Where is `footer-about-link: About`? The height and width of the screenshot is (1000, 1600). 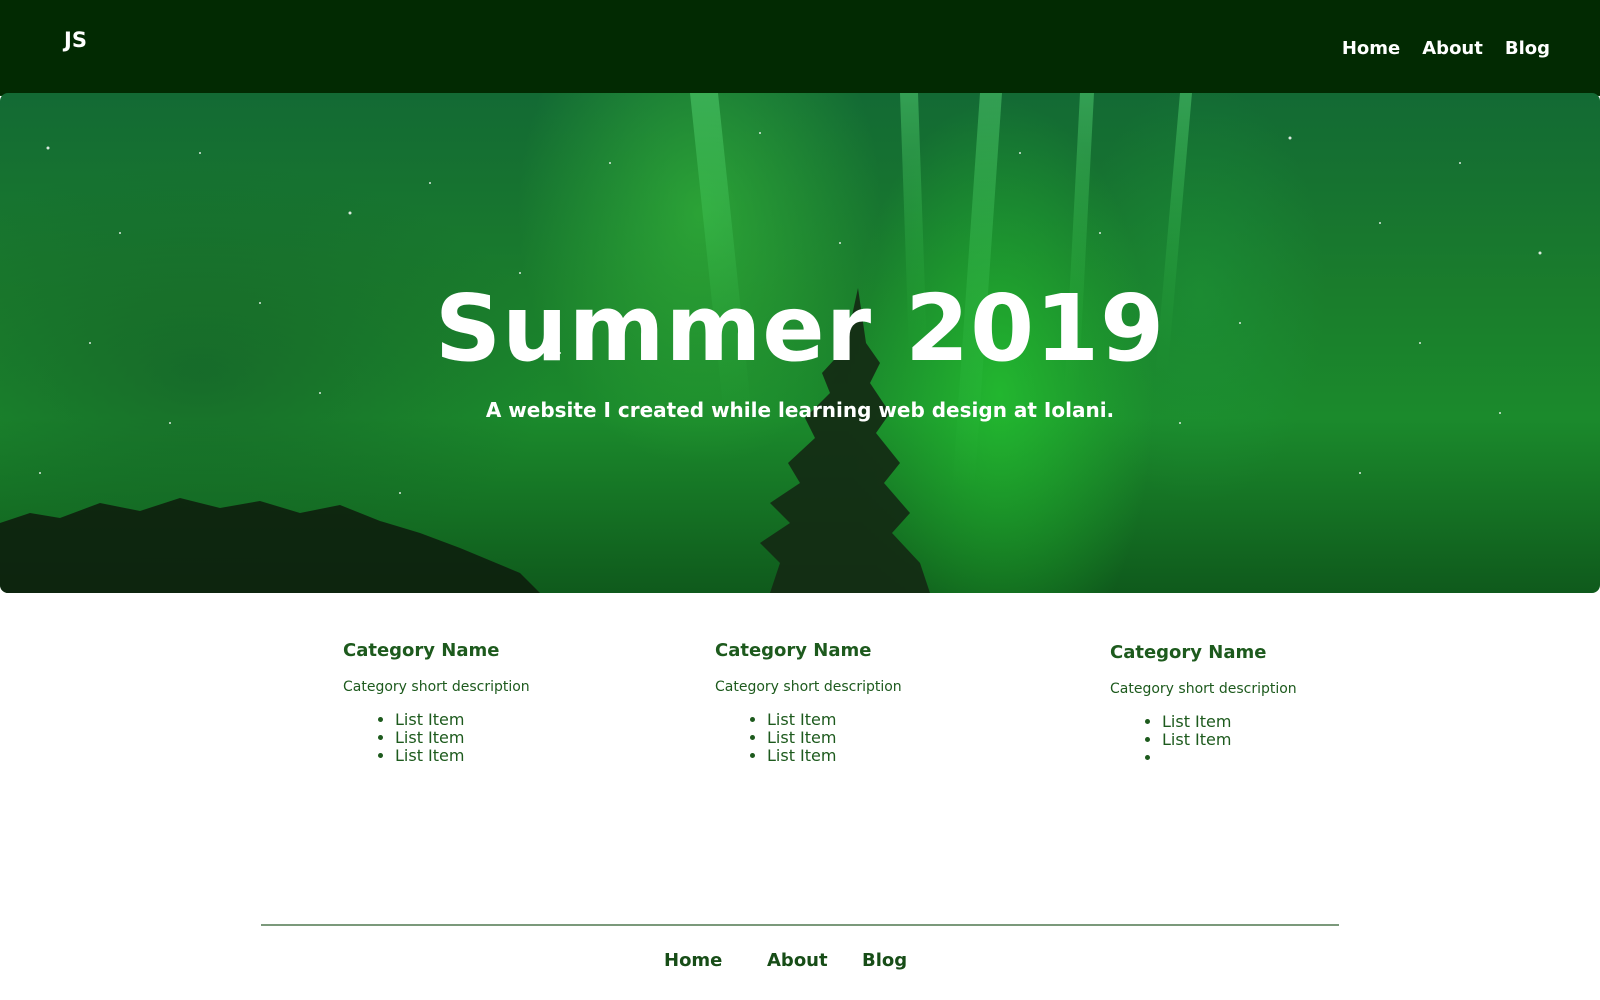
footer-about-link: About is located at coordinates (797, 960).